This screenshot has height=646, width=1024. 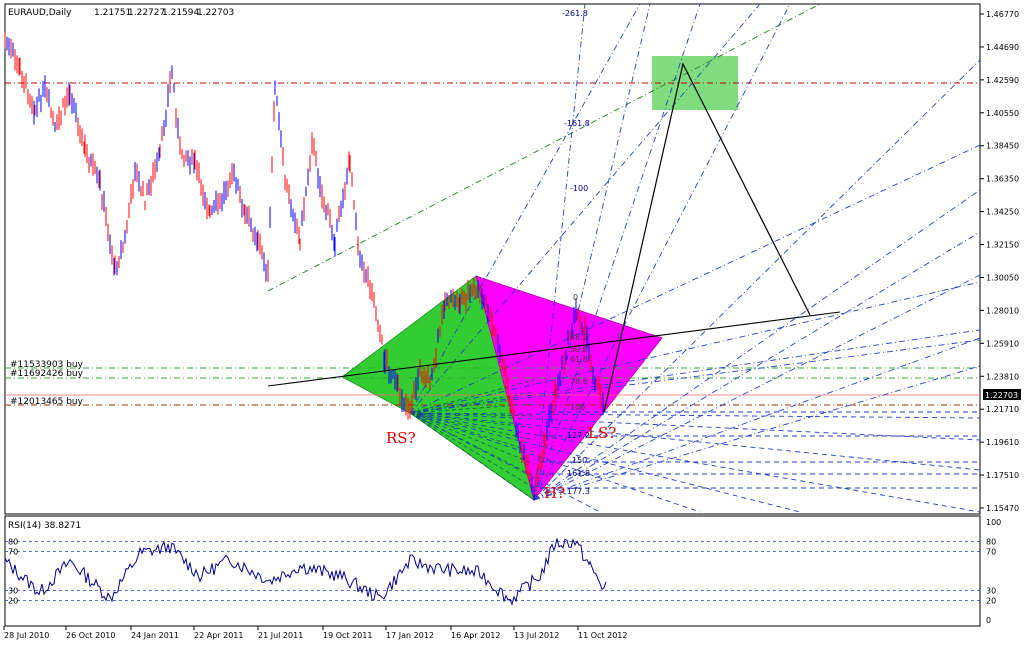 What do you see at coordinates (993, 522) in the screenshot?
I see `rsi-right-level: 100` at bounding box center [993, 522].